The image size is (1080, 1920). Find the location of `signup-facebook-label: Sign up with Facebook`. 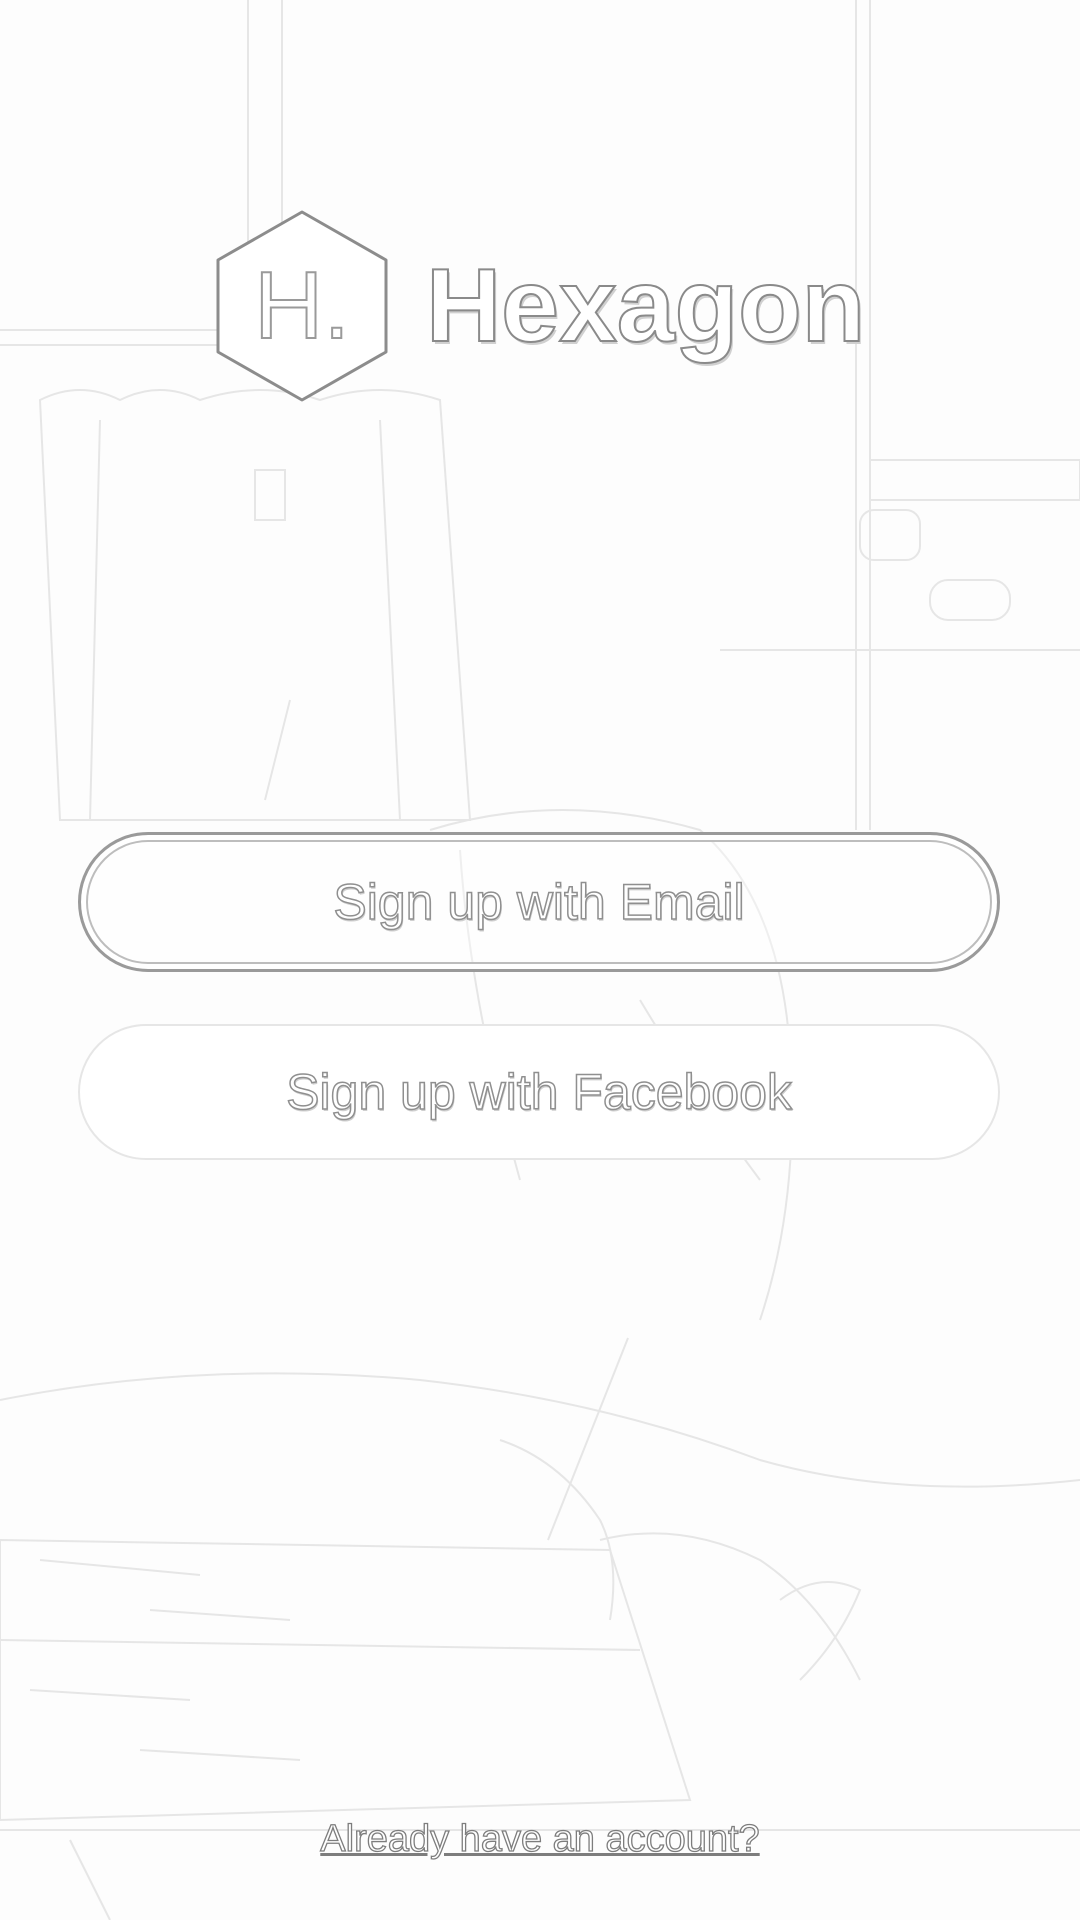

signup-facebook-label: Sign up with Facebook is located at coordinates (538, 1092).